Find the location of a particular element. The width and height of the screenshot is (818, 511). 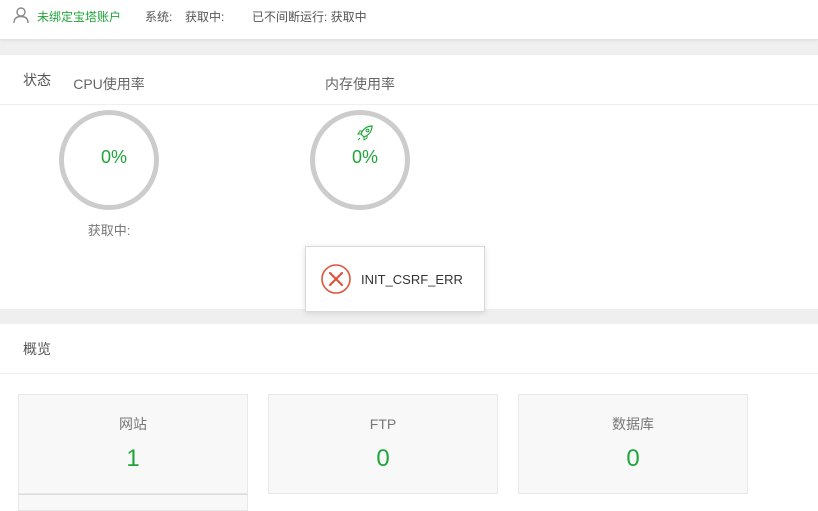

top-bar: 未绑定宝塔账户 系统: 获取中: 已不间断运行: 获取中 is located at coordinates (409, 20).